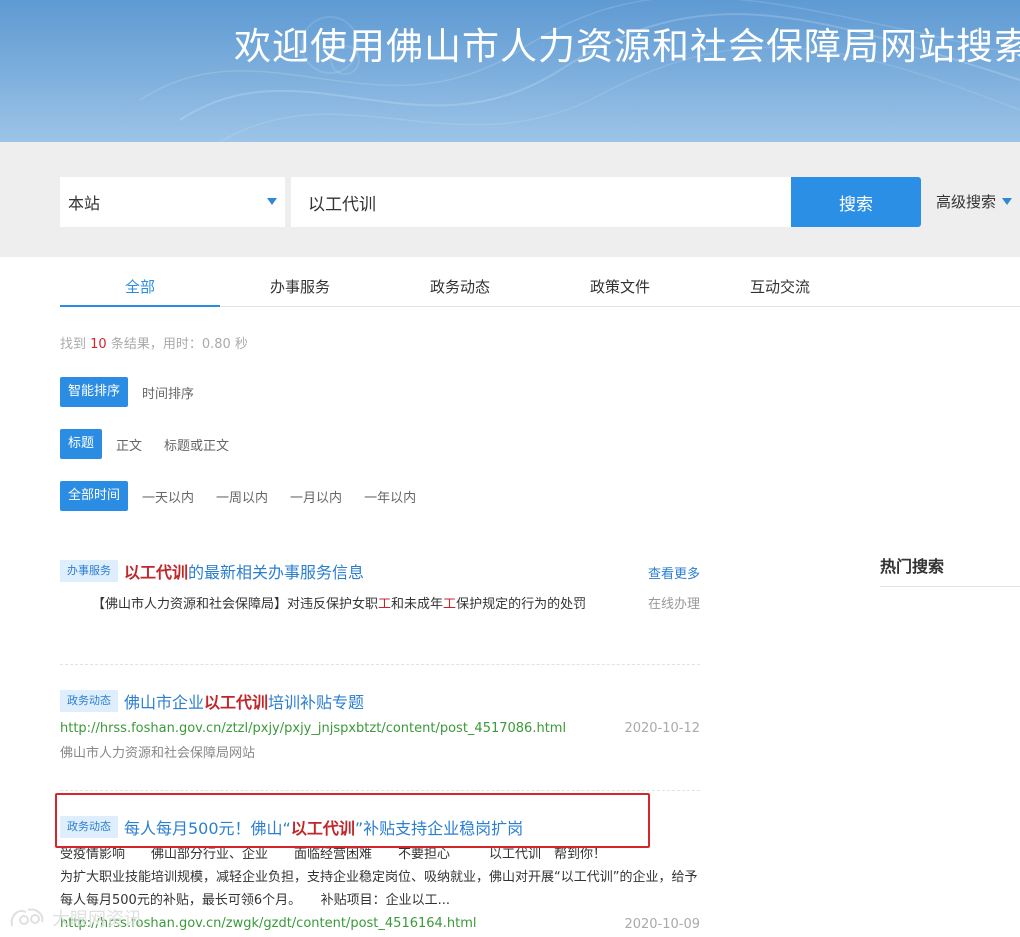 This screenshot has width=1020, height=937. I want to click on result-date: 2020-10-09, so click(662, 924).